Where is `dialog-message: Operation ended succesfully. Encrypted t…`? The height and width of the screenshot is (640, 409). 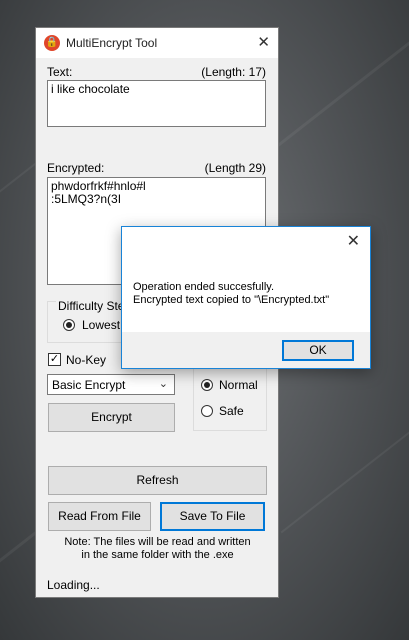
dialog-message: Operation ended succesfully. Encrypted t… is located at coordinates (231, 294).